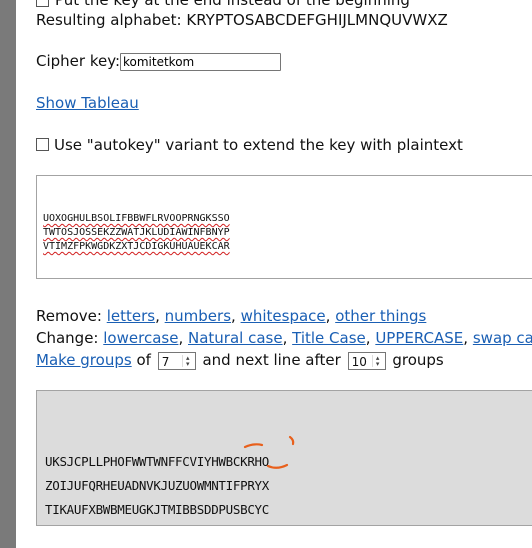  What do you see at coordinates (42, 3) in the screenshot?
I see `put-key-at-end-checkbox` at bounding box center [42, 3].